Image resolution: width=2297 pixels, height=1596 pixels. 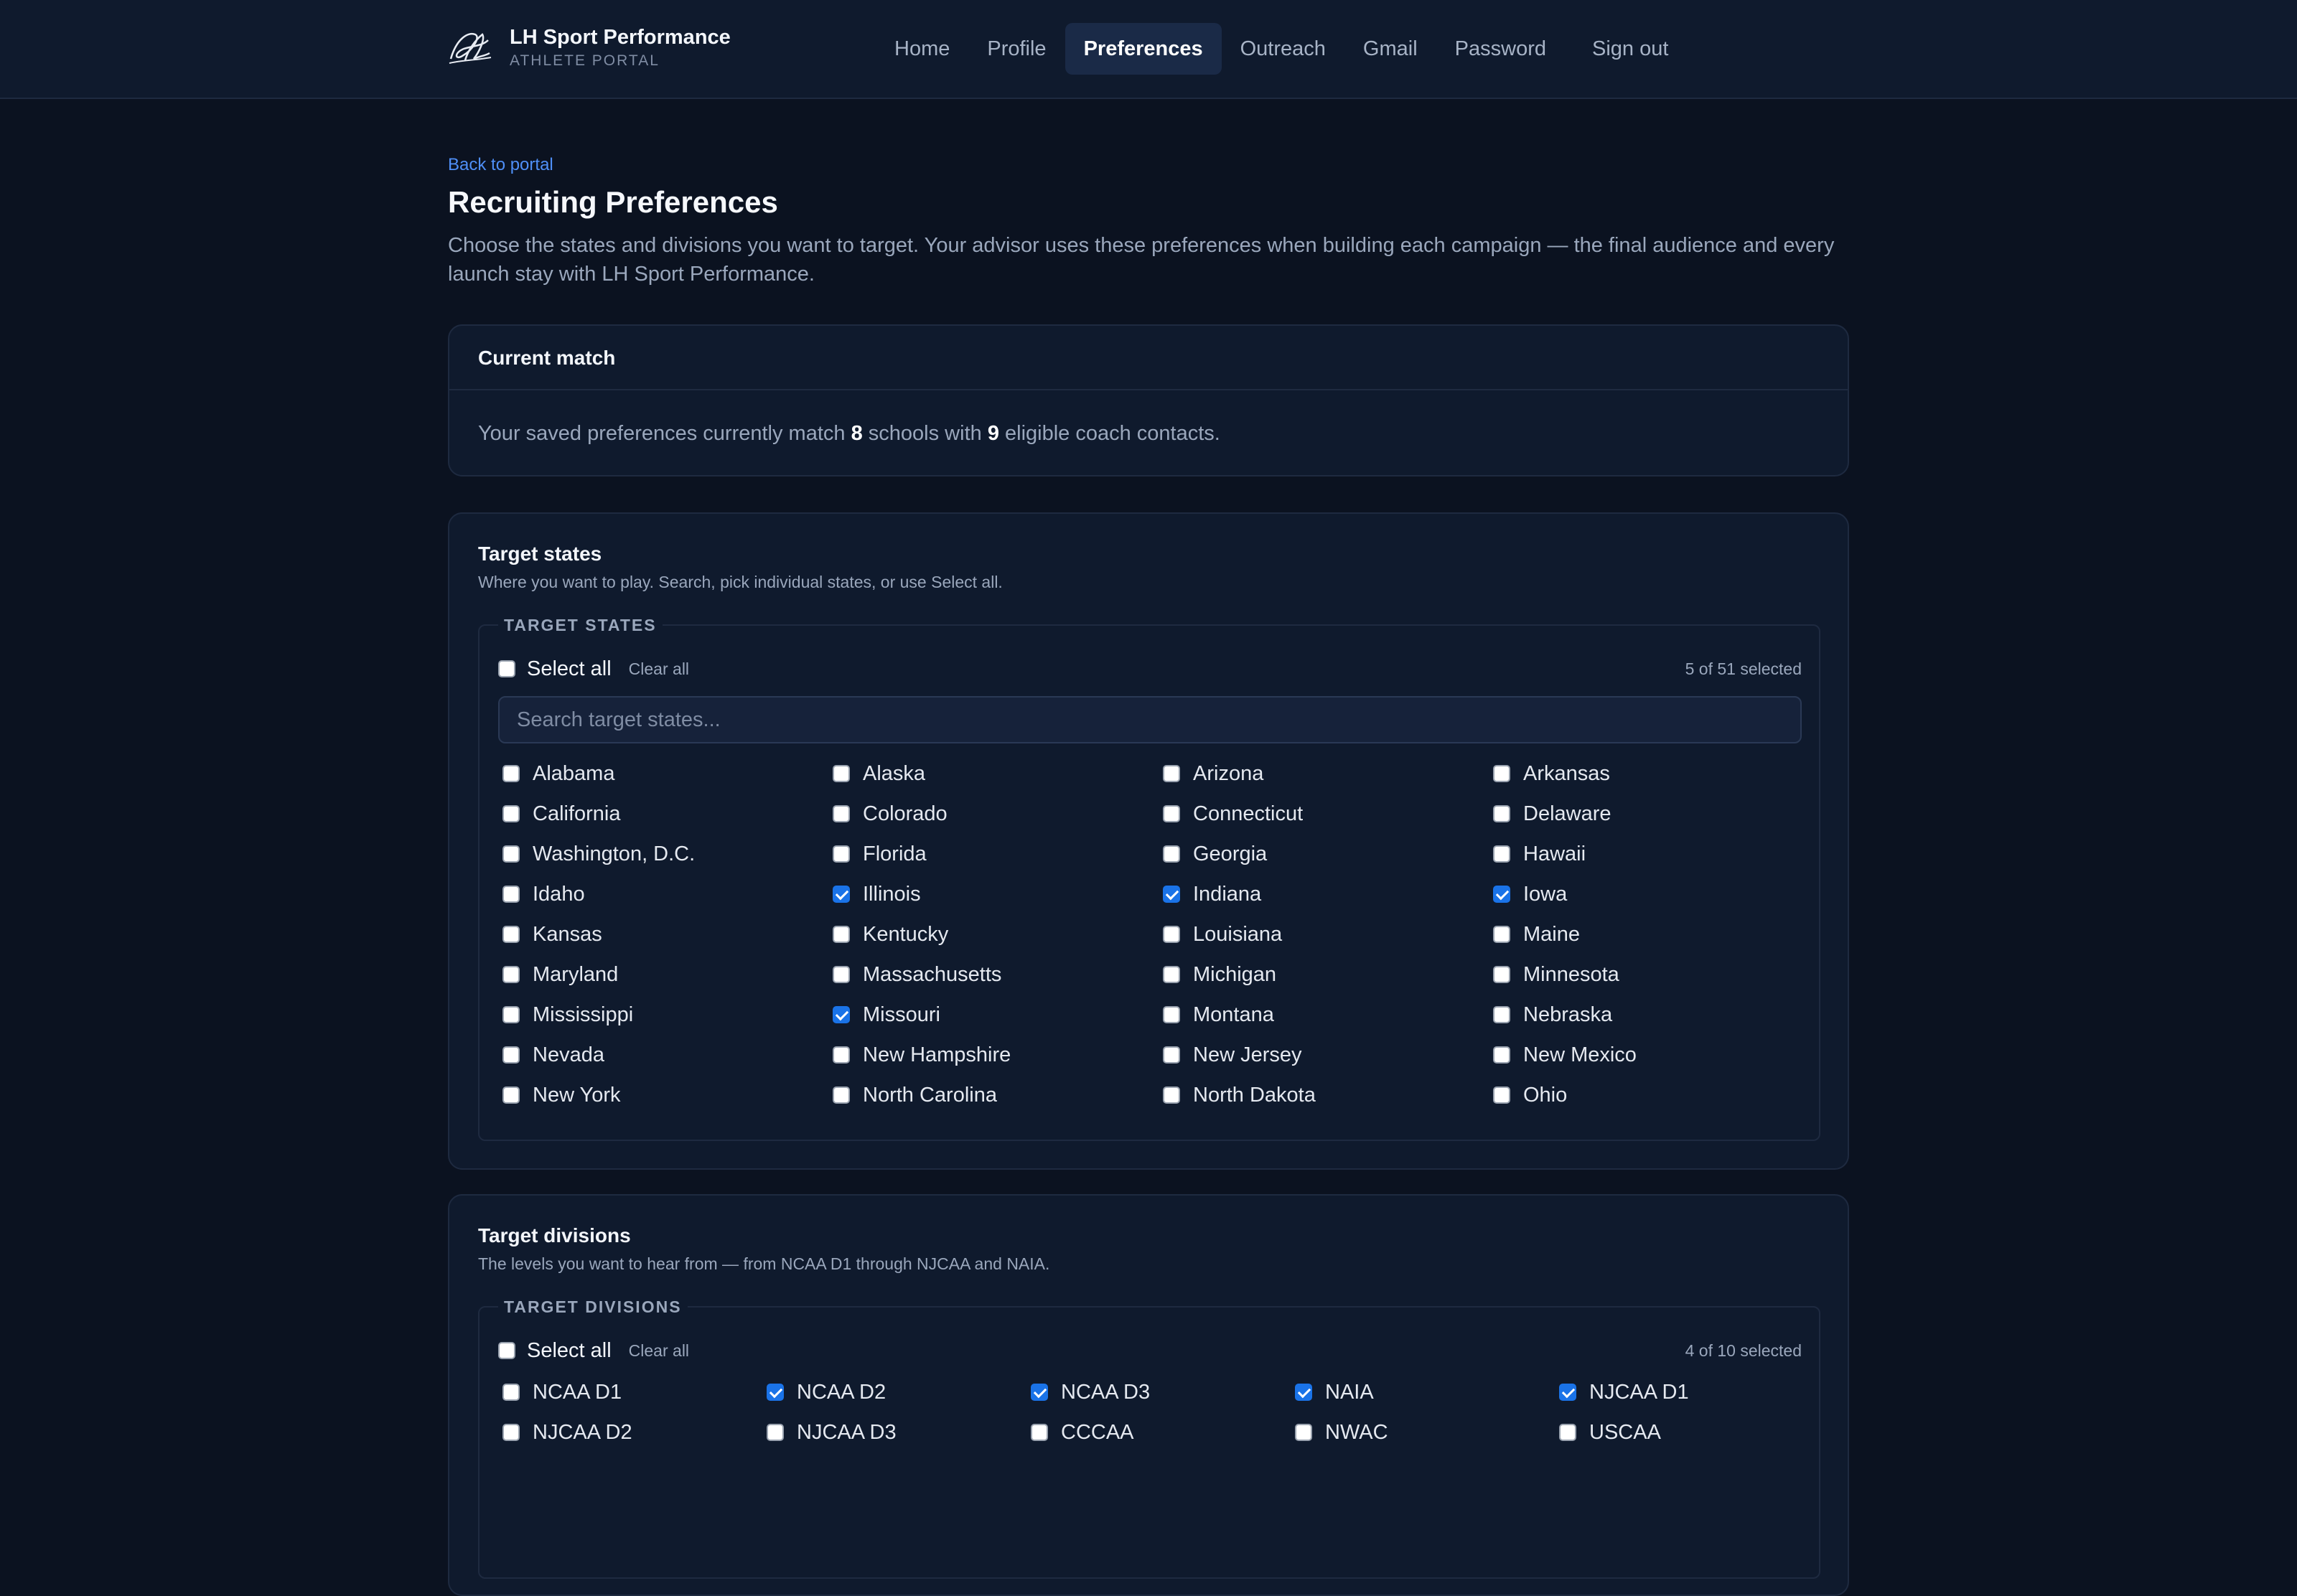 I want to click on nav-password: Password, so click(x=1500, y=49).